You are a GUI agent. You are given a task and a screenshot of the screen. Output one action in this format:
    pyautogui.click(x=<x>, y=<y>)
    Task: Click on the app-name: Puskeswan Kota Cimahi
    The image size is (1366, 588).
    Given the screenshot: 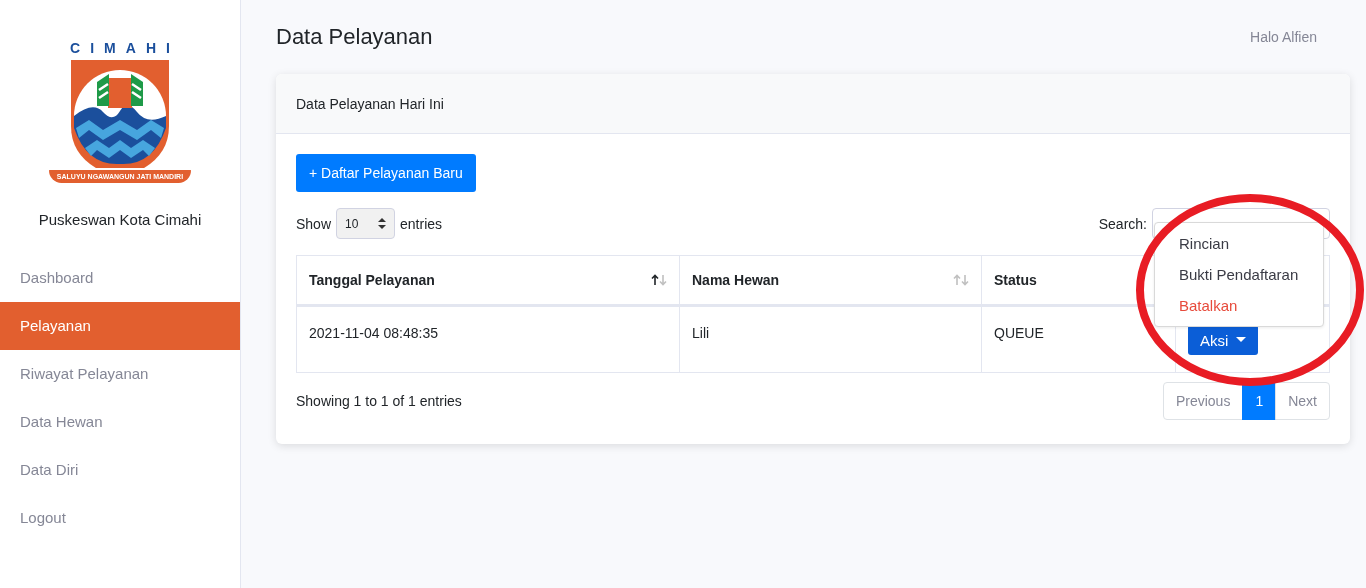 What is the action you would take?
    pyautogui.click(x=120, y=219)
    